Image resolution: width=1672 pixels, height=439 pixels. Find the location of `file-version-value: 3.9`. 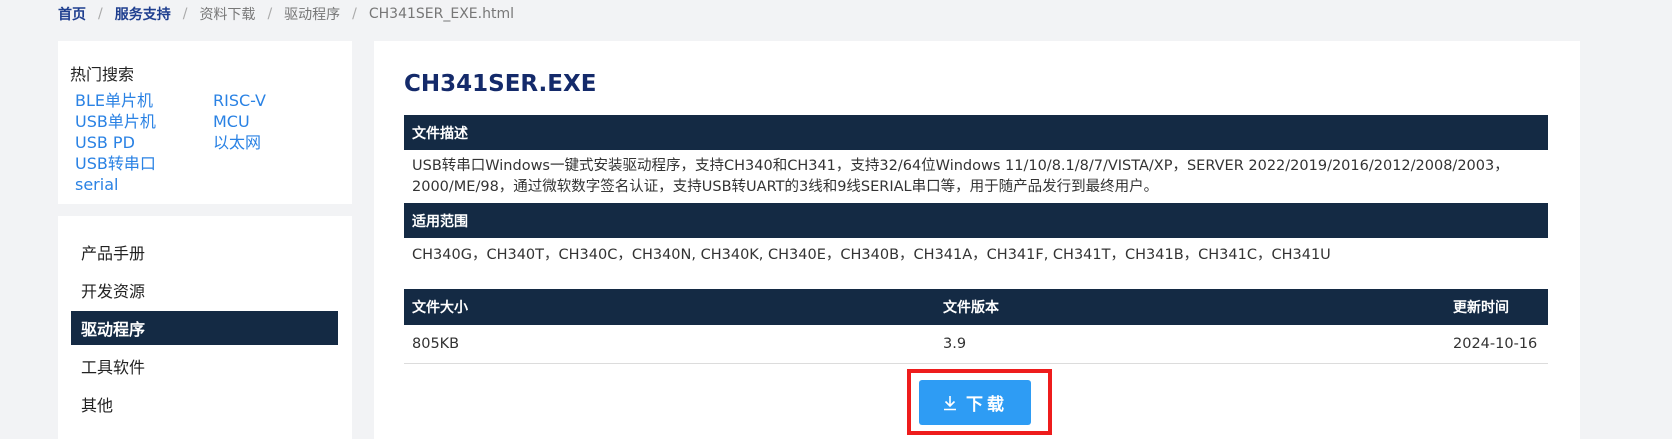

file-version-value: 3.9 is located at coordinates (955, 344).